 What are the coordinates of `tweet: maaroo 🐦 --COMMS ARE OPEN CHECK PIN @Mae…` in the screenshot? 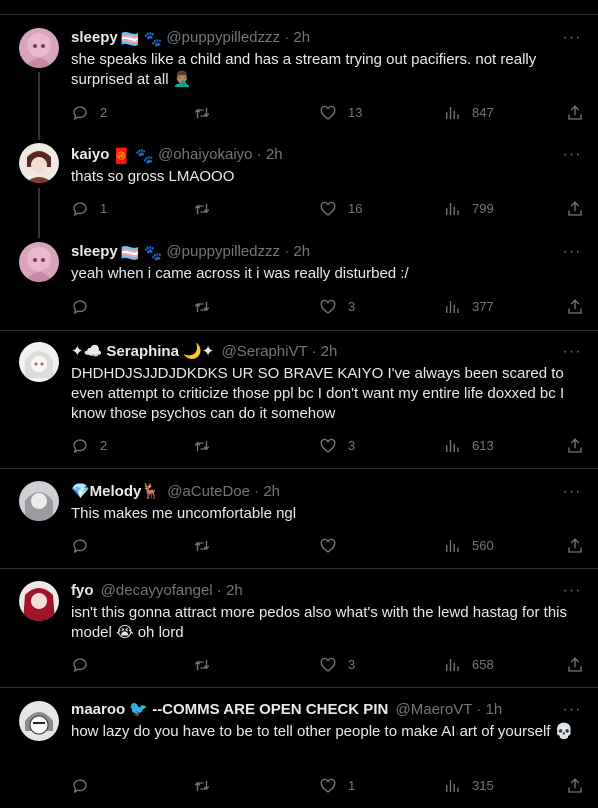 It's located at (299, 748).